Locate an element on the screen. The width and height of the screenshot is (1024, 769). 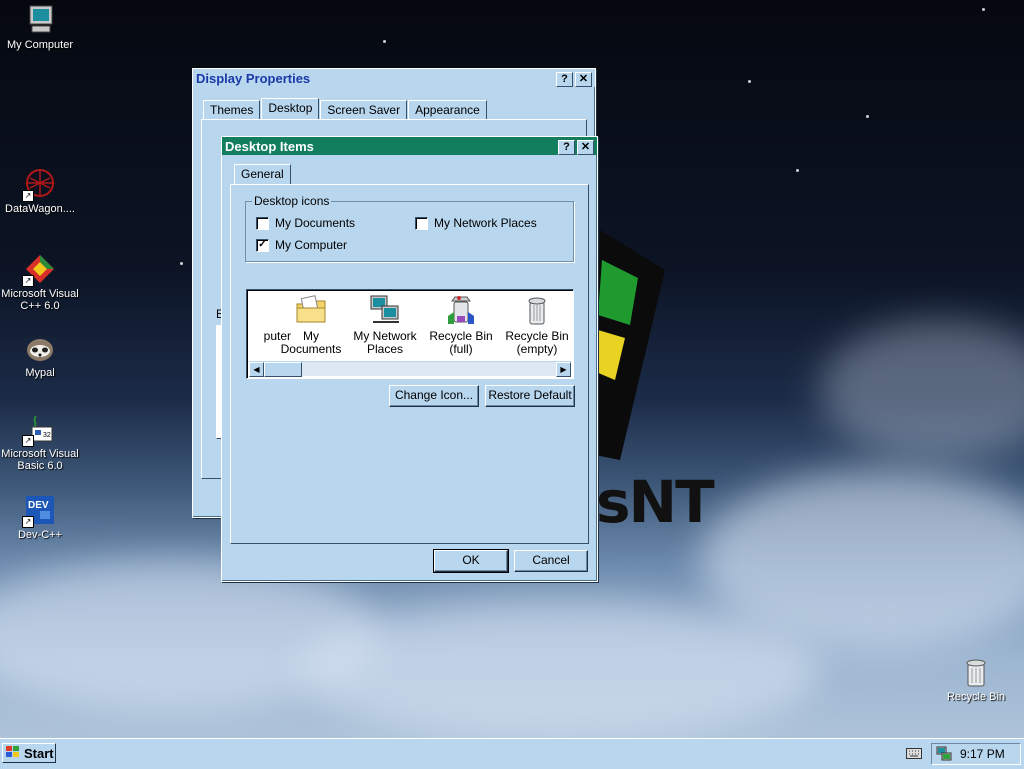
tab-desktop: Desktop is located at coordinates (290, 108).